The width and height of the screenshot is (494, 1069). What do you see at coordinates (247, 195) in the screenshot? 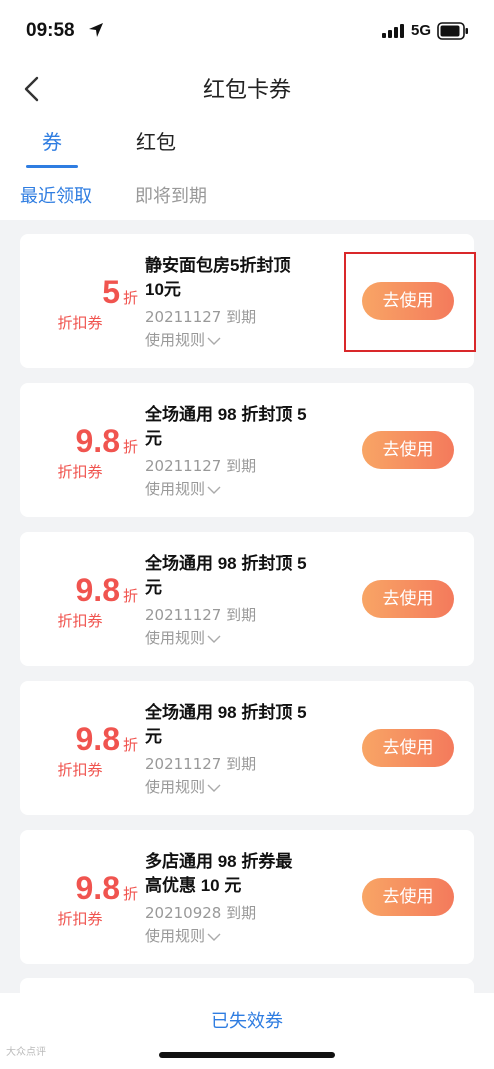
I see `subtab-bar: 最近领取 即将到期` at bounding box center [247, 195].